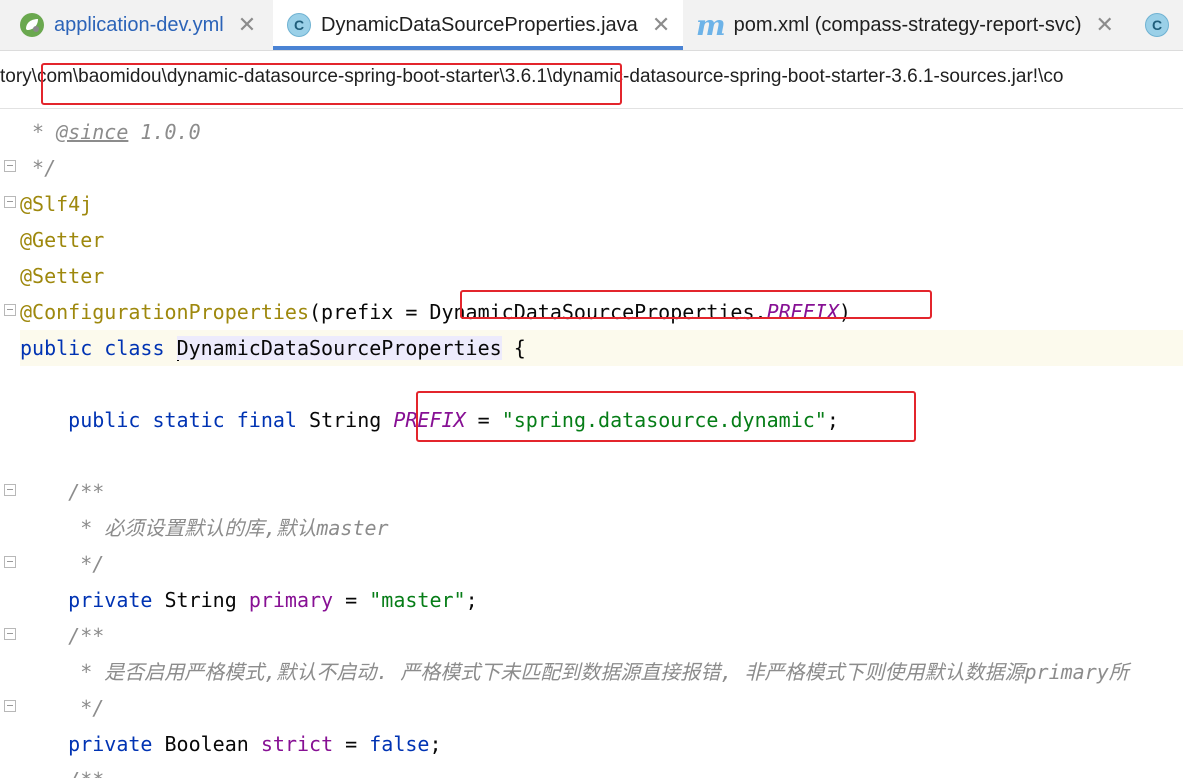  I want to click on code-line: @Setter, so click(62, 276).